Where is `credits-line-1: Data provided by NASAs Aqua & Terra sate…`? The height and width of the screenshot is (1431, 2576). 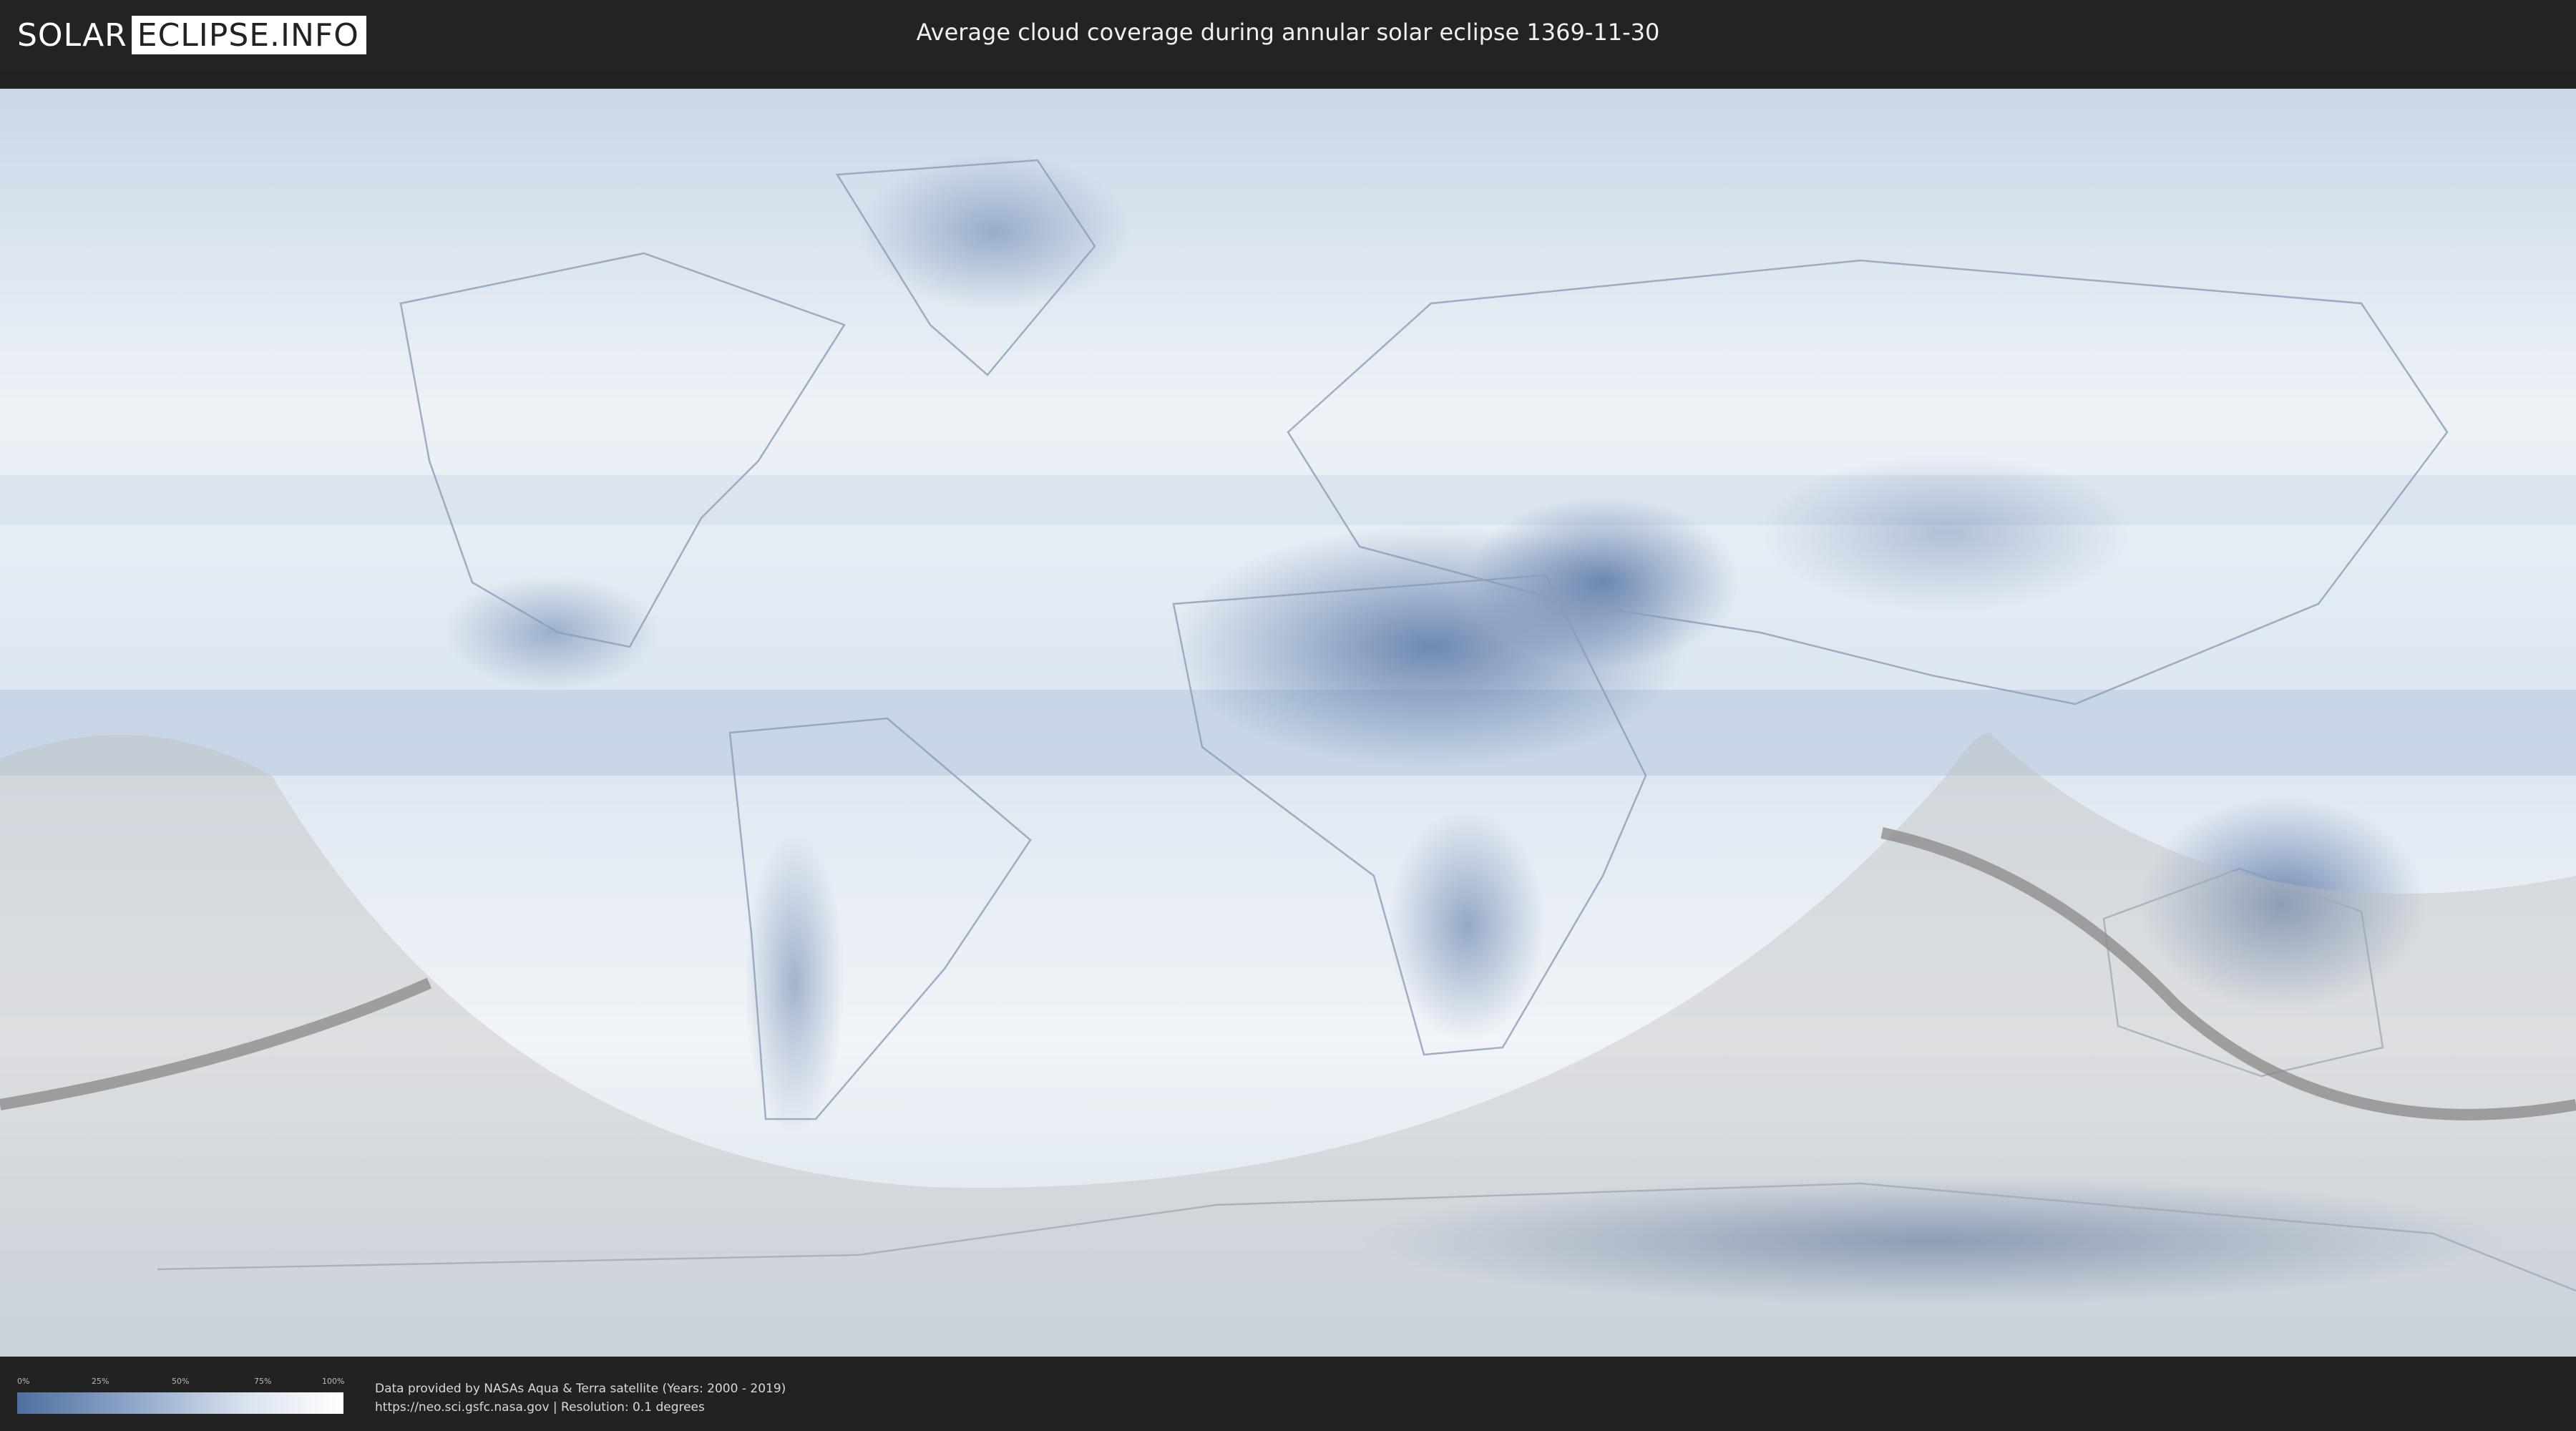
credits-line-1: Data provided by NASAs Aqua & Terra sate… is located at coordinates (580, 1389).